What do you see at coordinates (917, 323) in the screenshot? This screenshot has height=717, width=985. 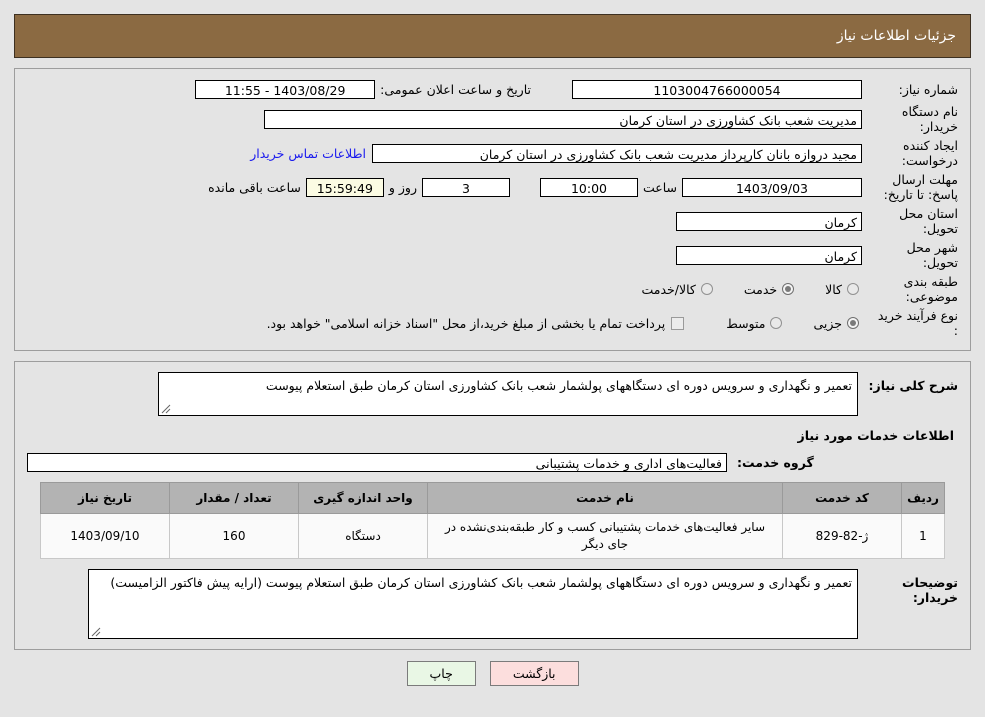 I see `process-label: نوع فرآیند خرید :` at bounding box center [917, 323].